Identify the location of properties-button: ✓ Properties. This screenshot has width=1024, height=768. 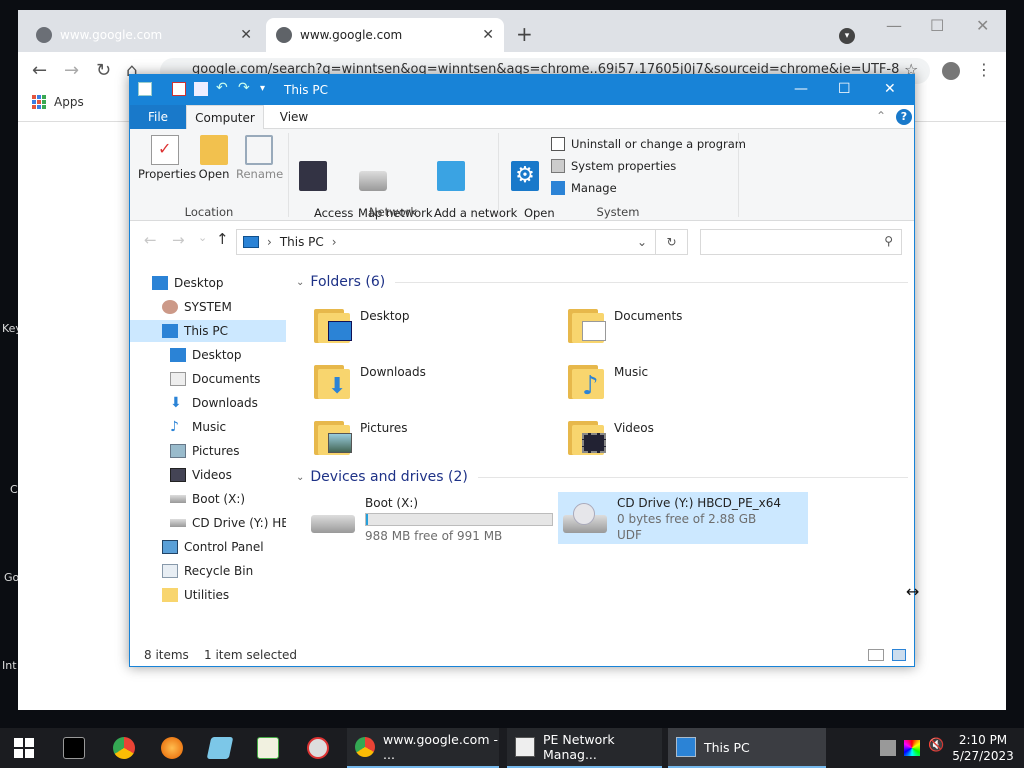
(167, 158).